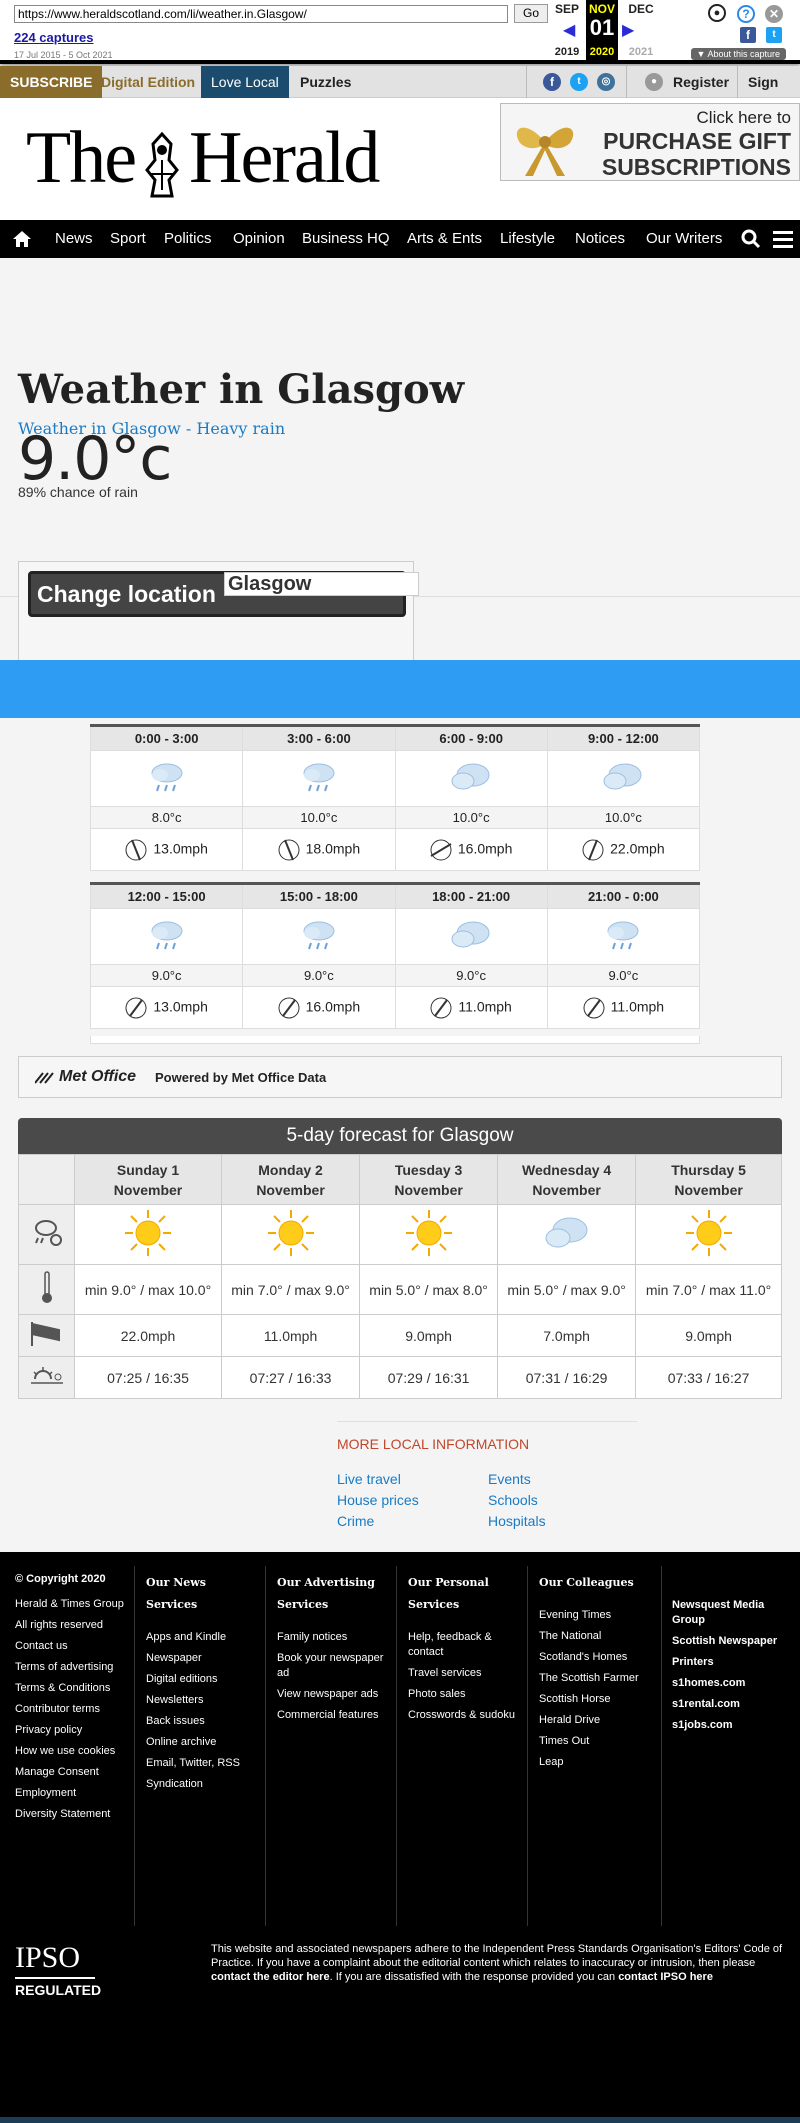  I want to click on events-link: Events, so click(509, 1479).